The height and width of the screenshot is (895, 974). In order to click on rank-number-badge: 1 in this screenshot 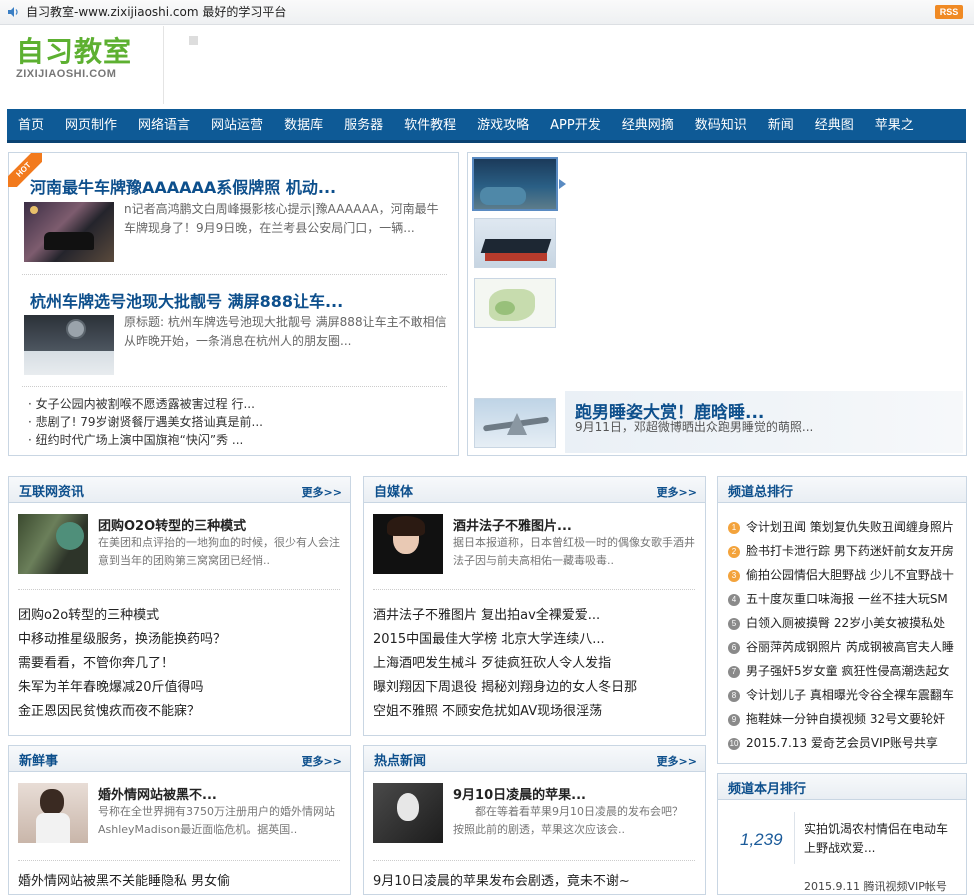, I will do `click(734, 528)`.